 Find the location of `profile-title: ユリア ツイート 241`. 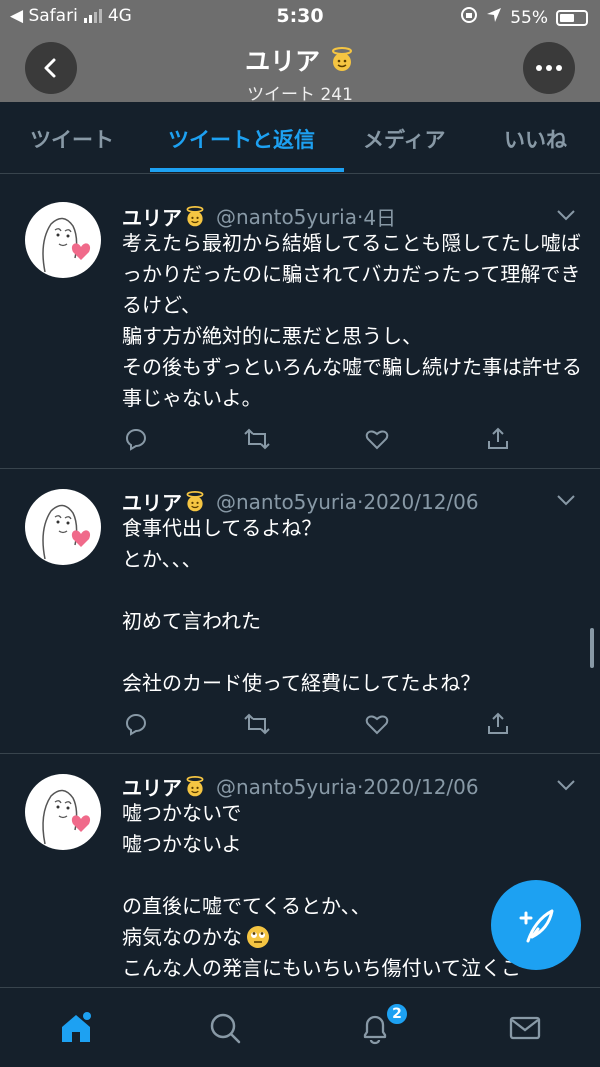

profile-title: ユリア ツイート 241 is located at coordinates (300, 73).